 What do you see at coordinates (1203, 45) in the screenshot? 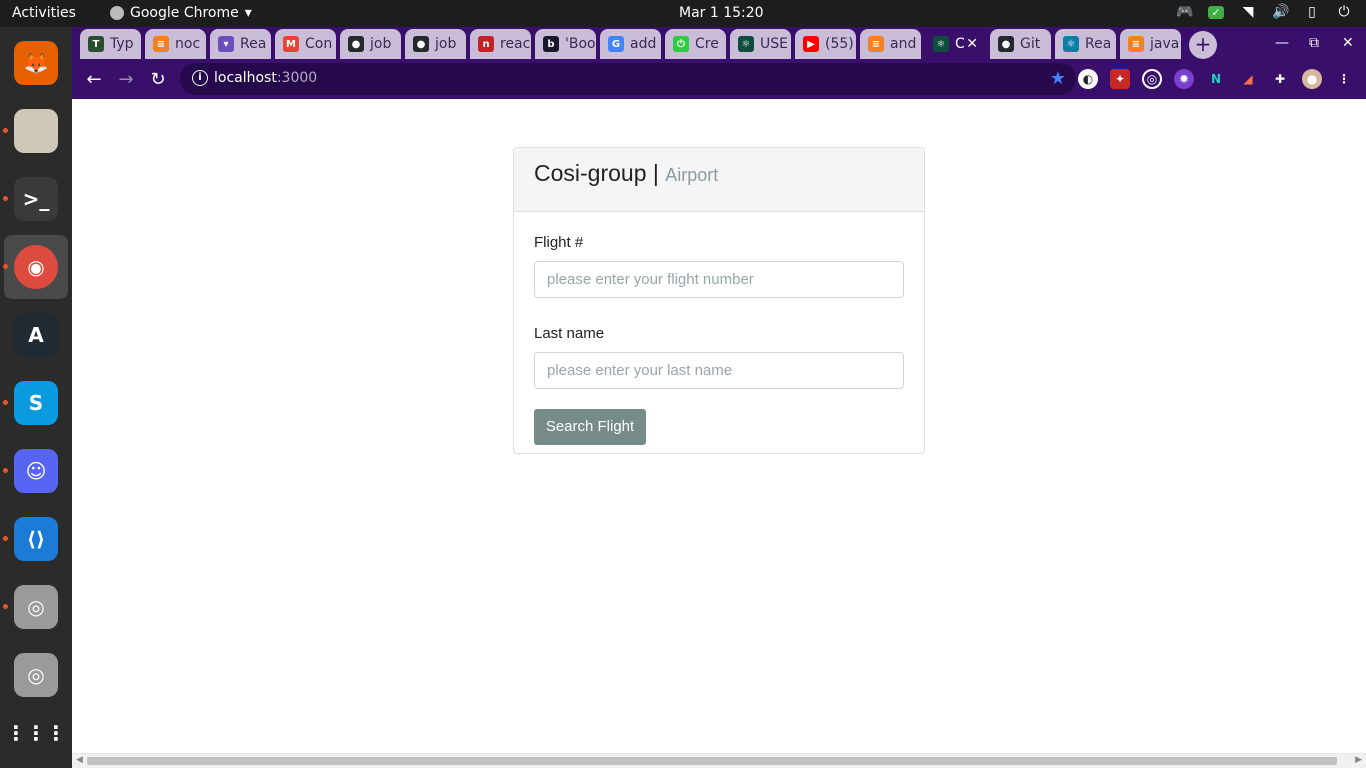
I see `new-tab-button: +` at bounding box center [1203, 45].